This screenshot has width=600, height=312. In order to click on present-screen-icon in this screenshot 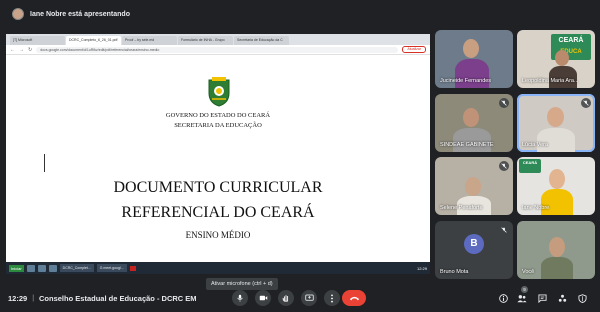, I will do `click(309, 297)`.